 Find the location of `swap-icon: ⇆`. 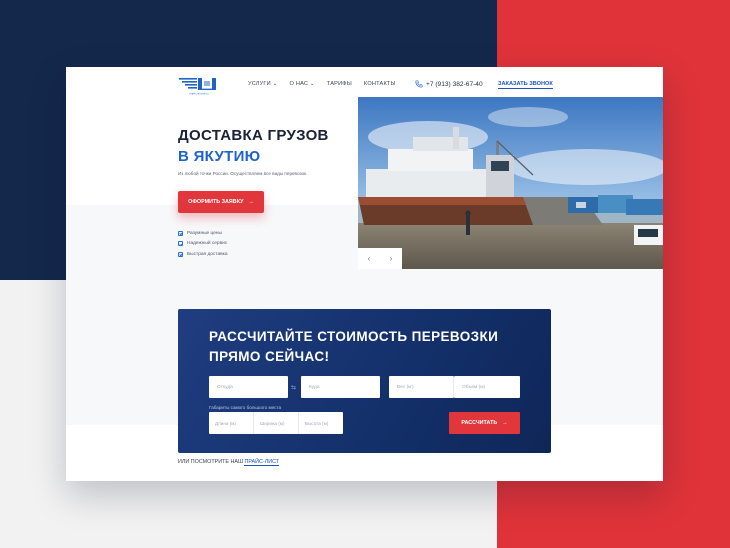

swap-icon: ⇆ is located at coordinates (293, 387).